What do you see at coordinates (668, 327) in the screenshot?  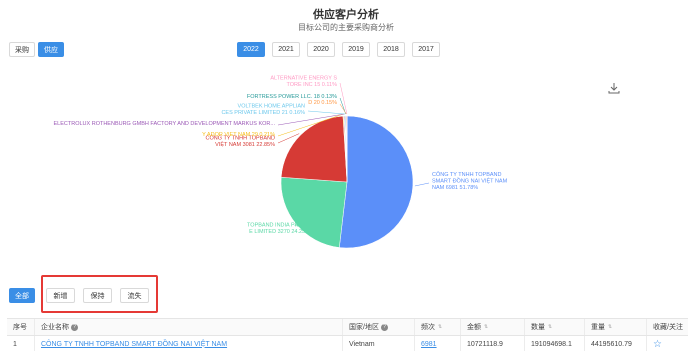 I see `col-header-favorite: 收藏/关注` at bounding box center [668, 327].